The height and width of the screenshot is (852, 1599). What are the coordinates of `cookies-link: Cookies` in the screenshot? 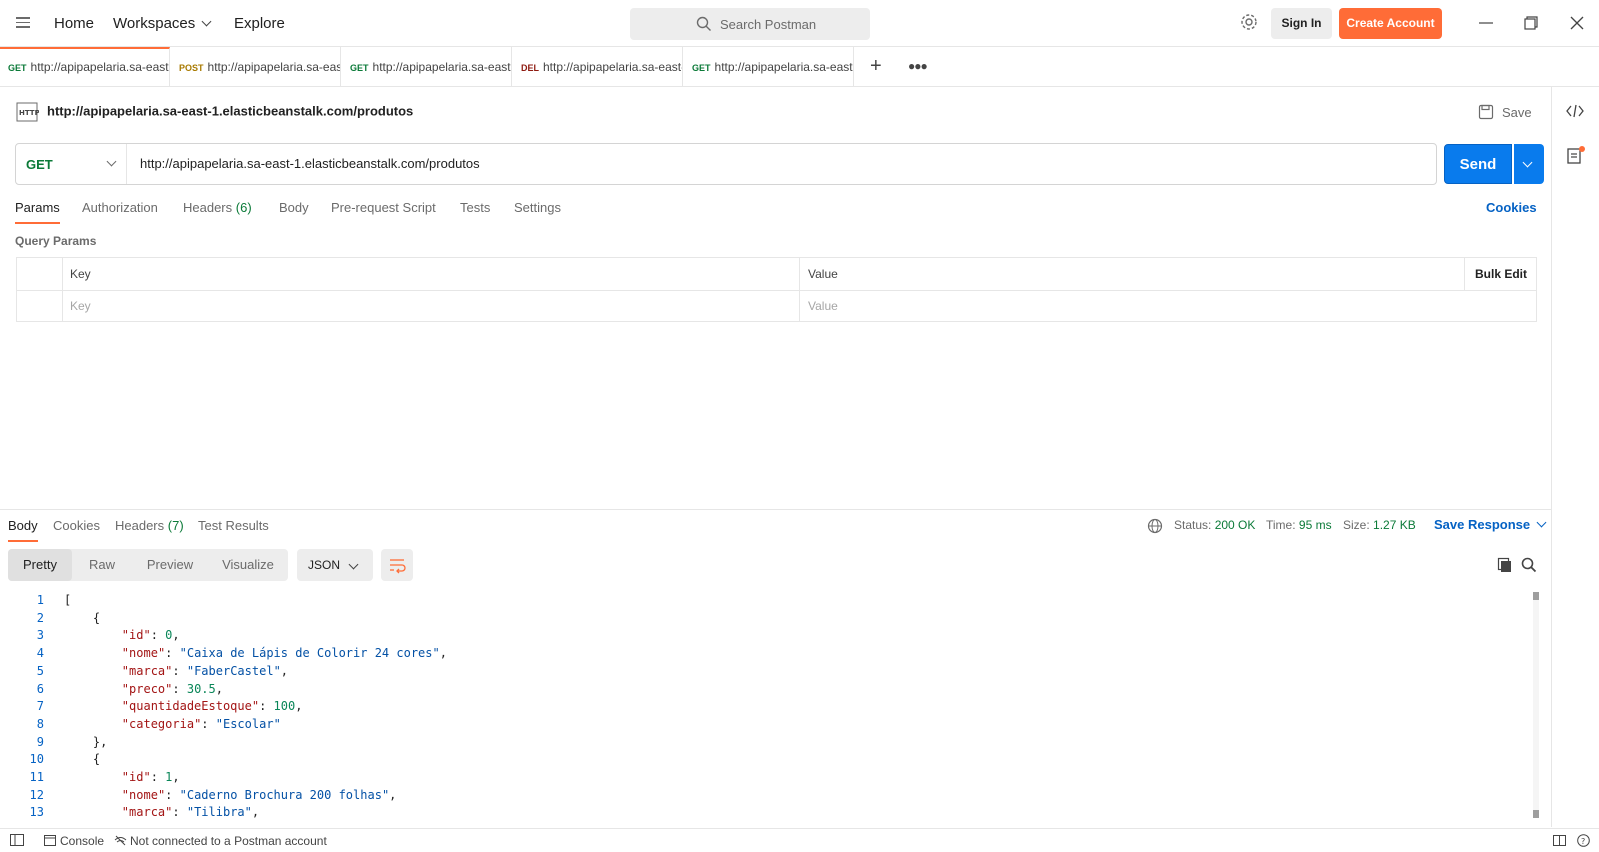 It's located at (1511, 207).